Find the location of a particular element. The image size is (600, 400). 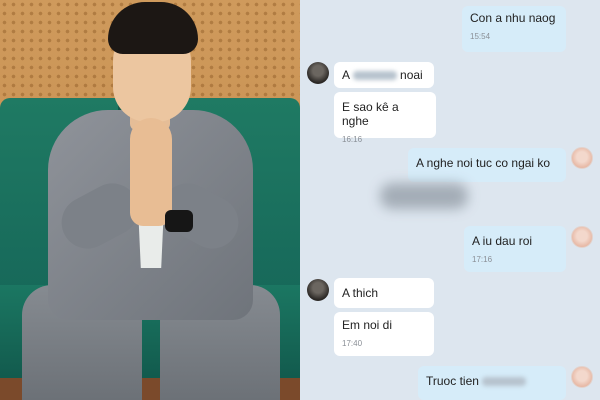

wristwatch is located at coordinates (179, 221).